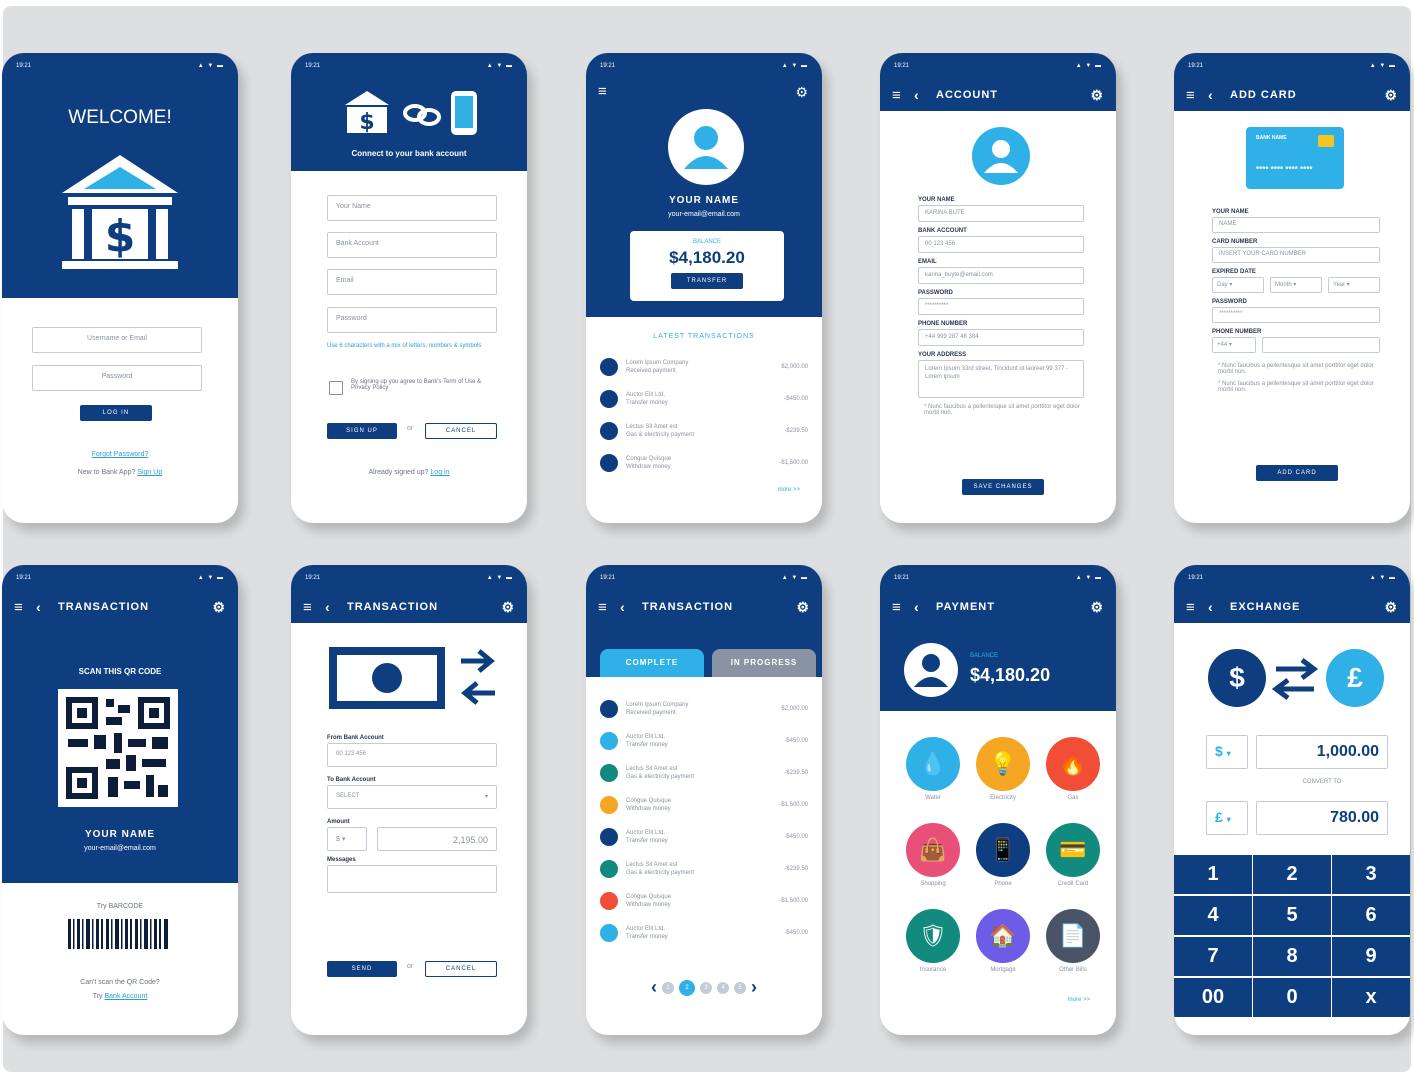 The height and width of the screenshot is (1077, 1414). Describe the element at coordinates (1371, 915) in the screenshot. I see `keypad-key: 6` at that location.